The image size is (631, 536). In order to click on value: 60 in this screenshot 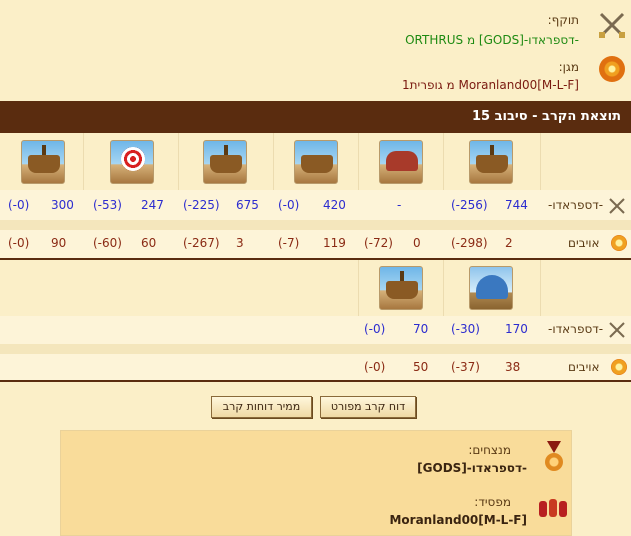, I will do `click(149, 243)`.